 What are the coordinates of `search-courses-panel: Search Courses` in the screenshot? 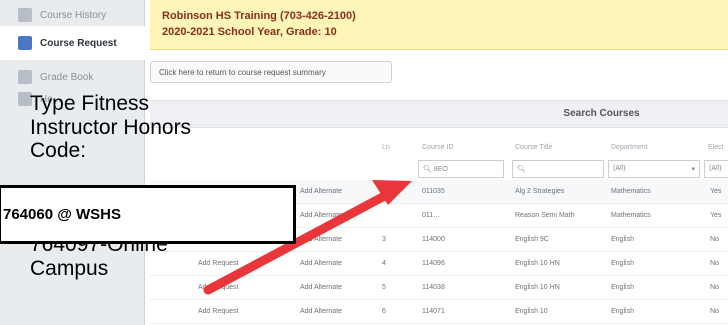 It's located at (439, 114).